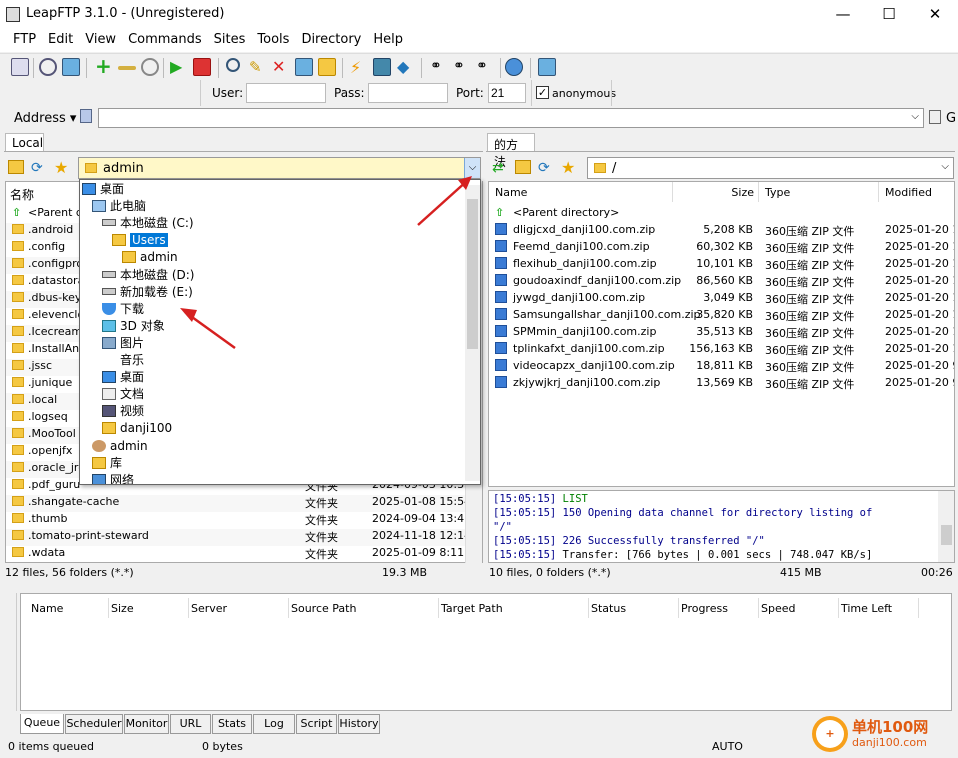 The image size is (958, 758). I want to click on tab-stats: Stats, so click(232, 724).